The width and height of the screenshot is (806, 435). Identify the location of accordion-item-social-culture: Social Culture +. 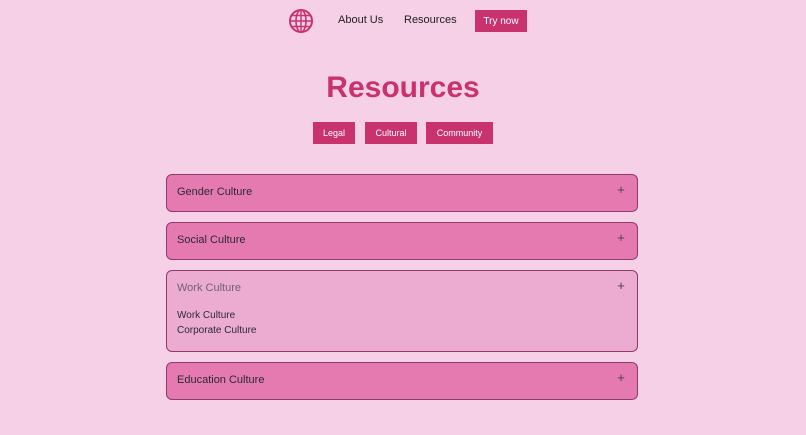
(402, 241).